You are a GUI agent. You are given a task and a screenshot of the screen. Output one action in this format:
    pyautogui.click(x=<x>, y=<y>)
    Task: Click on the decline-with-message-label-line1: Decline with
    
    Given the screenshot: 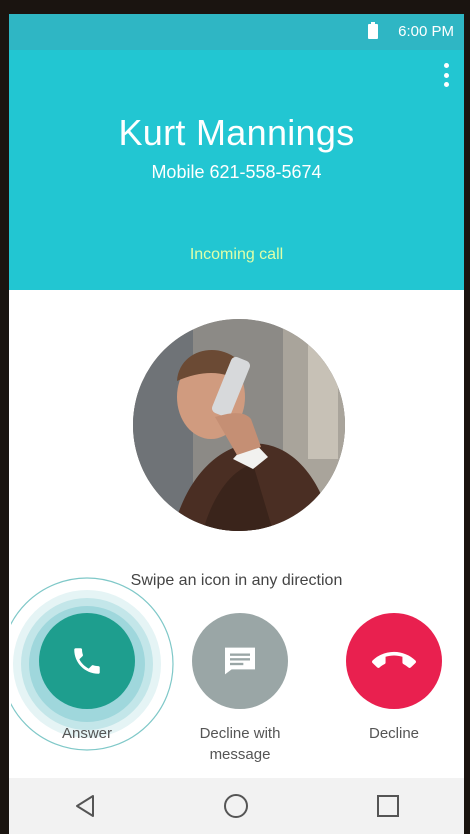 What is the action you would take?
    pyautogui.click(x=240, y=733)
    